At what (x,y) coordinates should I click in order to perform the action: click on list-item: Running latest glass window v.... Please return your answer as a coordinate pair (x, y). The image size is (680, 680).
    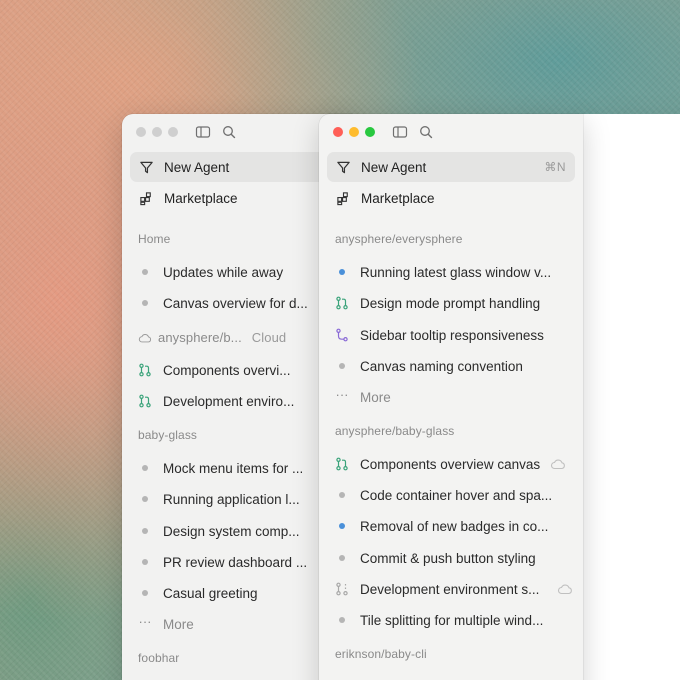
    Looking at the image, I should click on (454, 272).